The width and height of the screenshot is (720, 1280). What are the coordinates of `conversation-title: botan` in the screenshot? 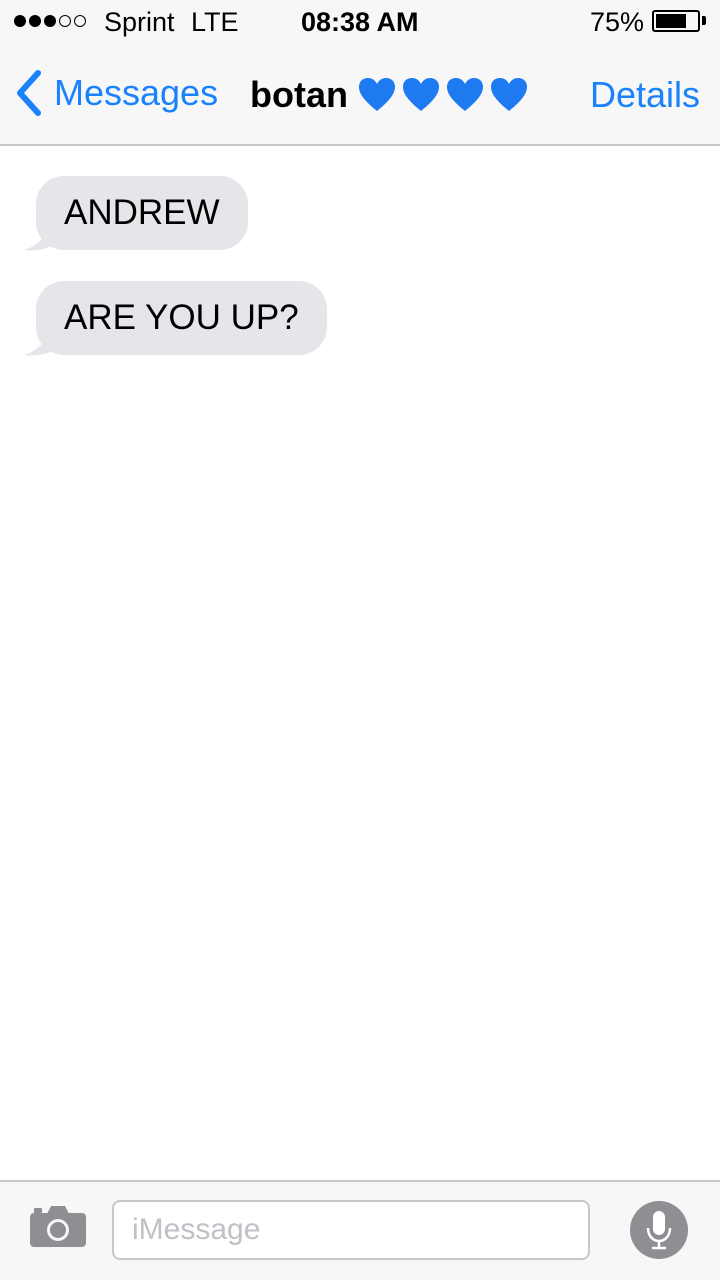 It's located at (389, 95).